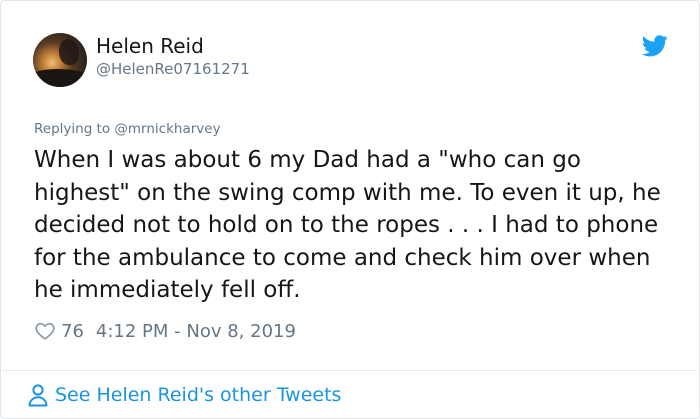 This screenshot has height=419, width=700. I want to click on person-icon, so click(38, 395).